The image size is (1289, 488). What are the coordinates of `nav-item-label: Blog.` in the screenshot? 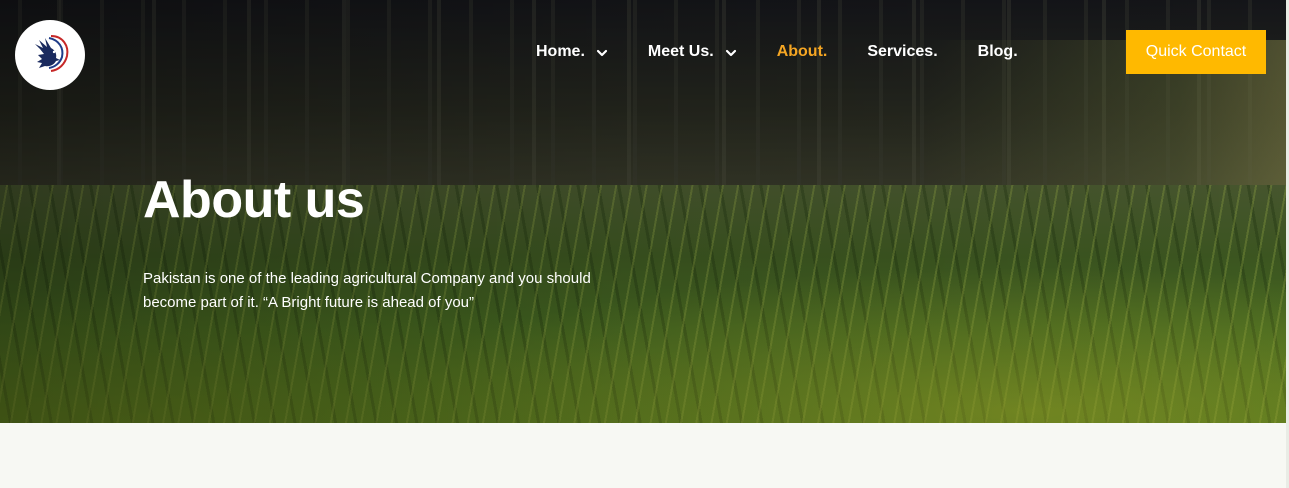 It's located at (997, 51).